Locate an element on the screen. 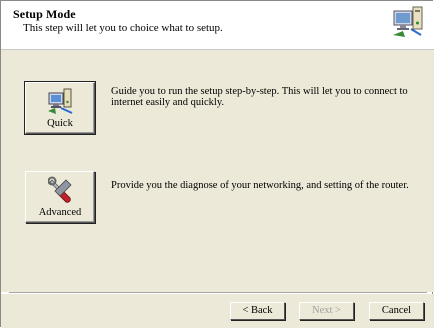  page-title: Setup Mode is located at coordinates (44, 14).